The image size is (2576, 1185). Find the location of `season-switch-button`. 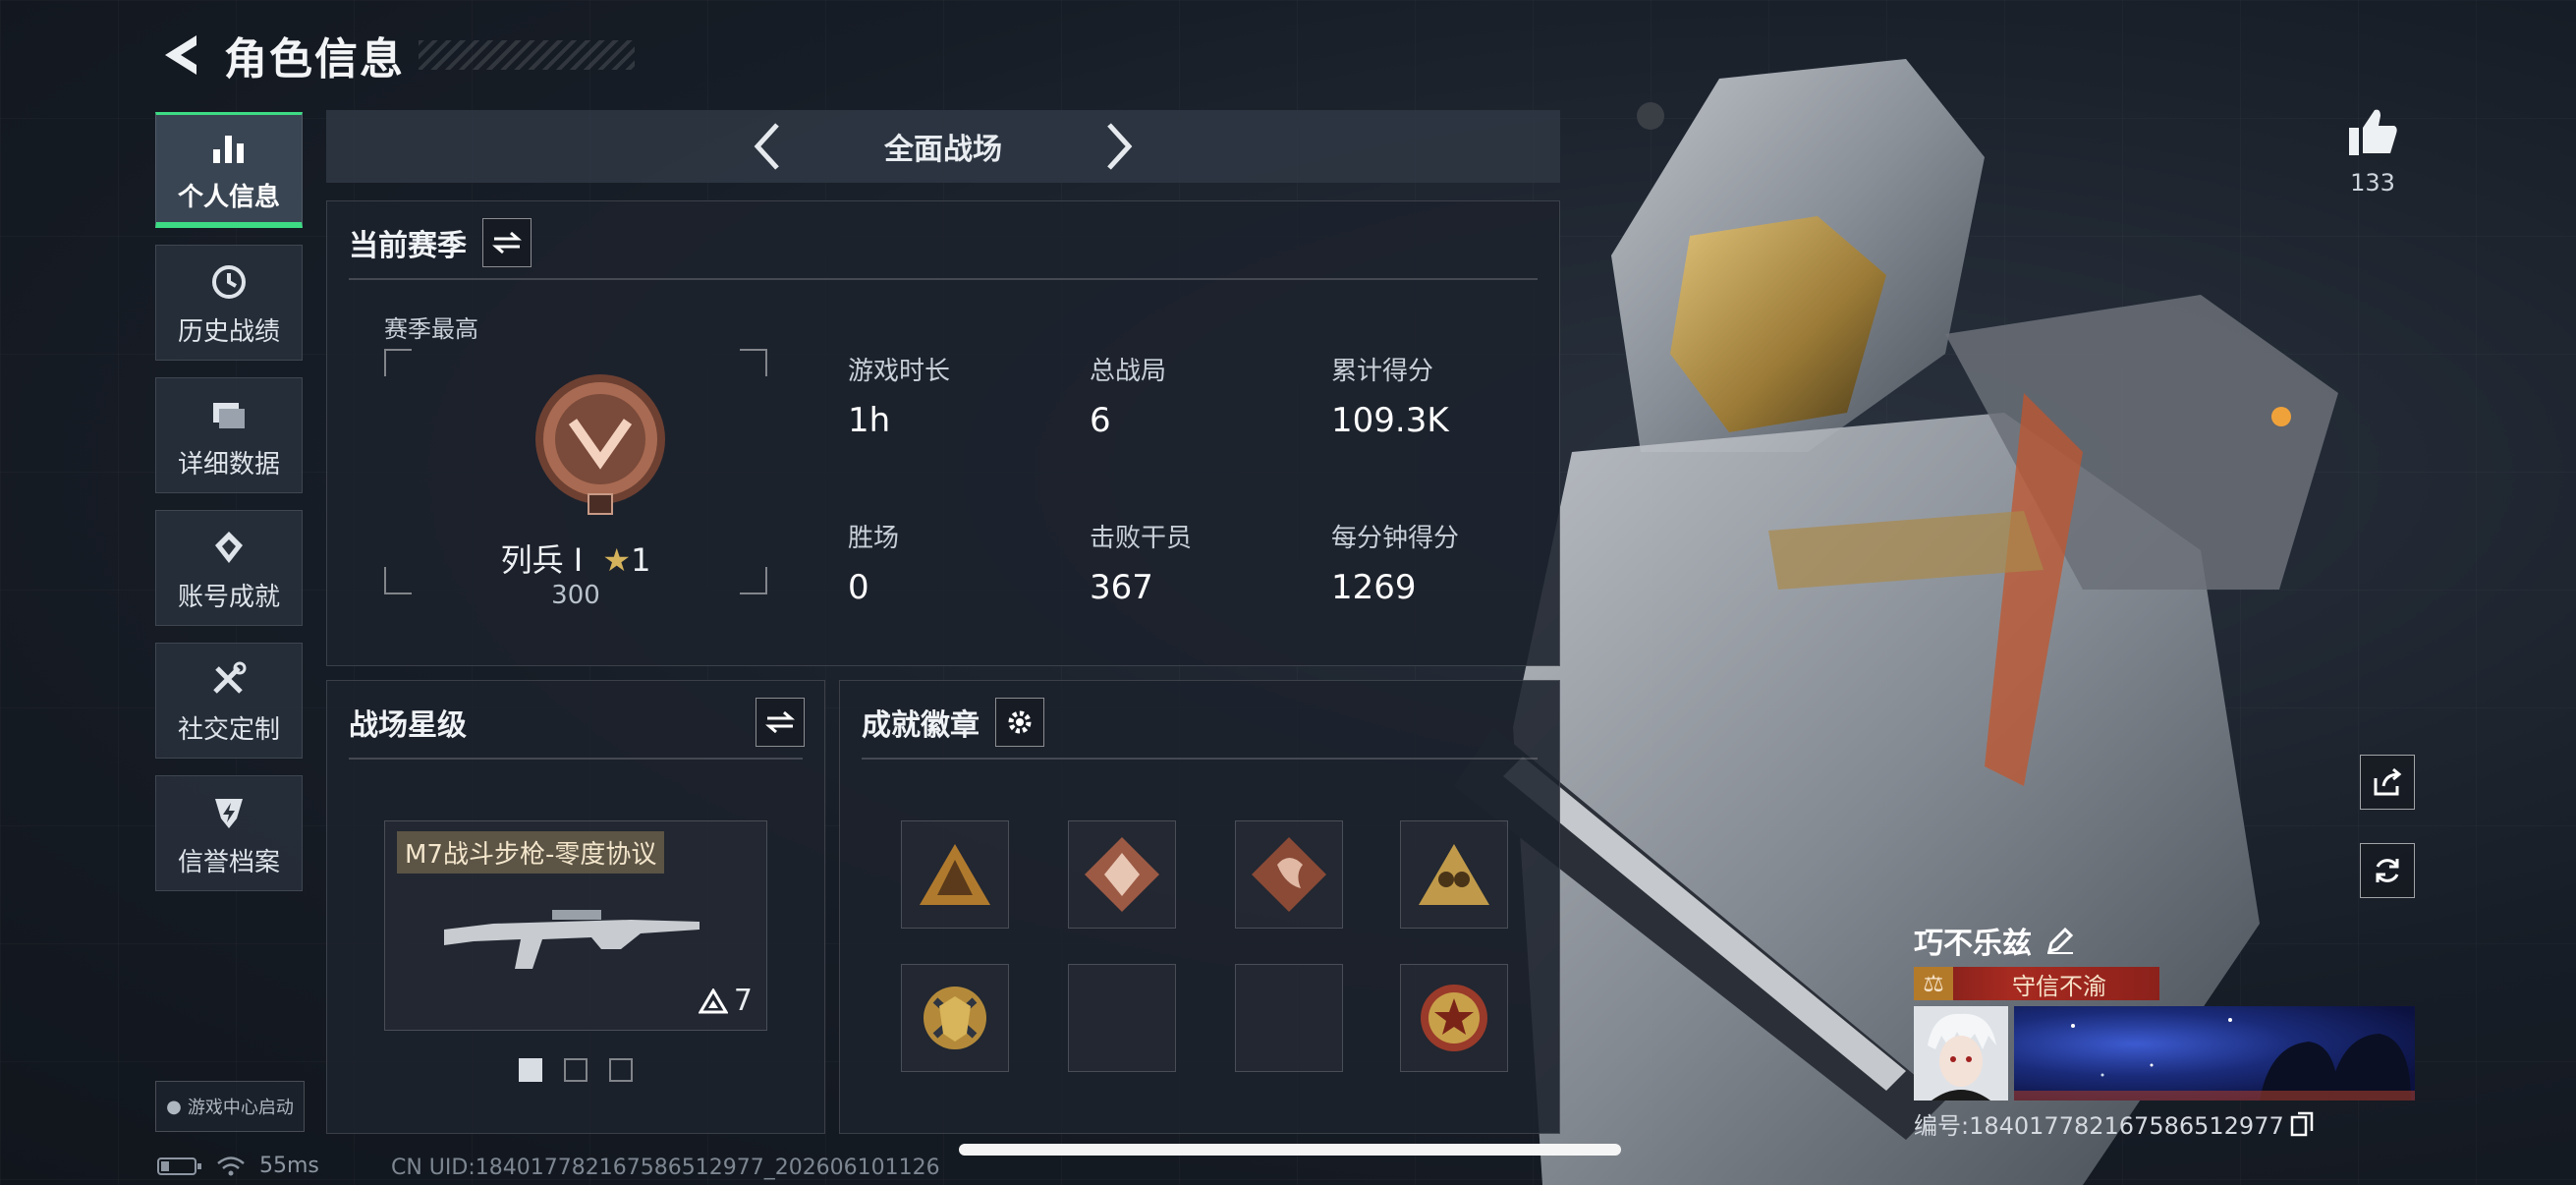

season-switch-button is located at coordinates (507, 243).